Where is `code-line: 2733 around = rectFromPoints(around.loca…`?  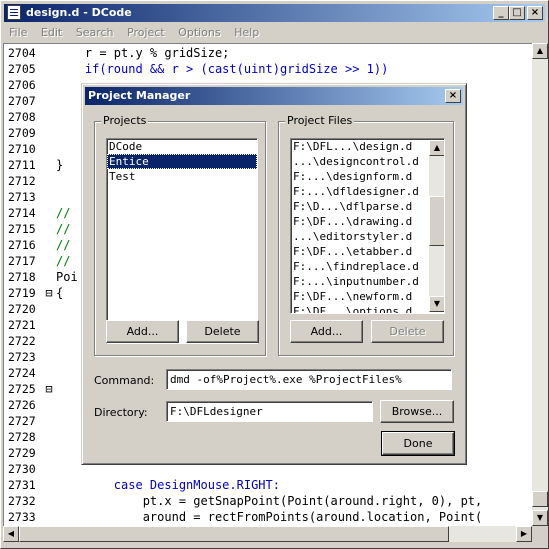
code-line: 2733 around = rectFromPoints(around.loca… is located at coordinates (268, 517).